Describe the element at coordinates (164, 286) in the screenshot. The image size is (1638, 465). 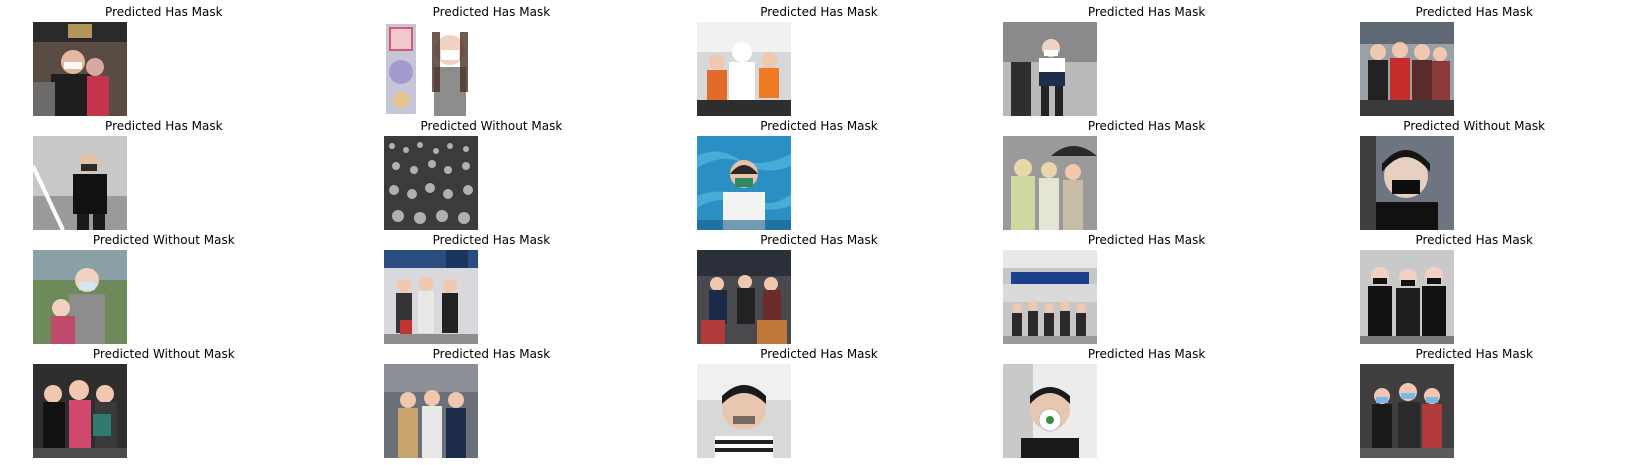
I see `panel-11: Predicted Without Mask` at that location.